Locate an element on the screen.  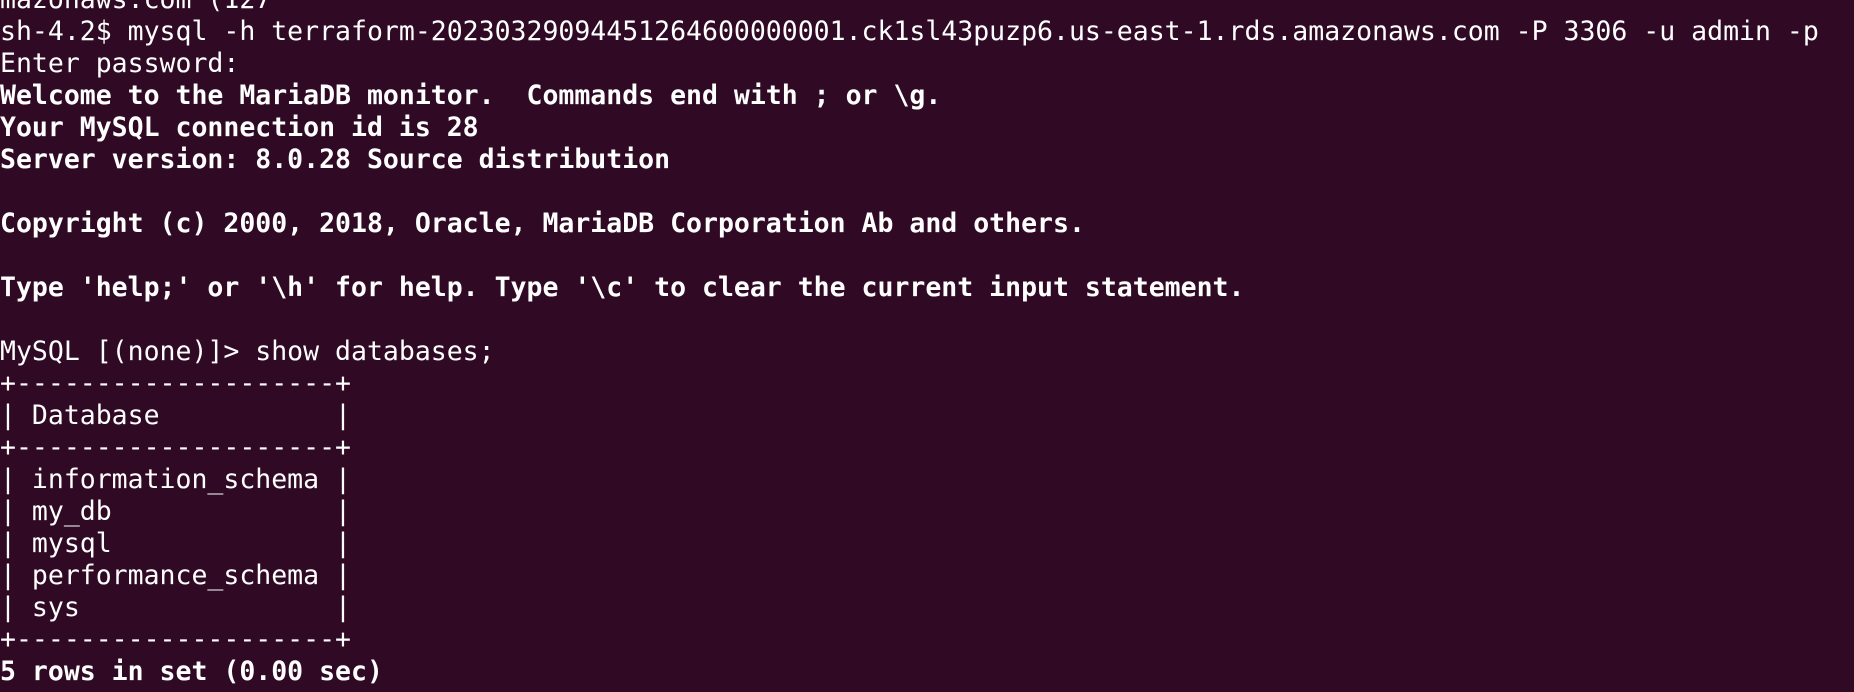
result-summary-line: 5 rows in set (0.00 sec) is located at coordinates (191, 671).